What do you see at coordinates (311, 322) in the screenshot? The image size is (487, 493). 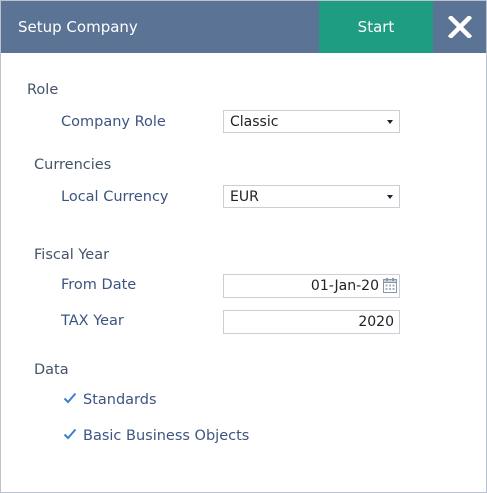 I see `tax-year-input: 2020` at bounding box center [311, 322].